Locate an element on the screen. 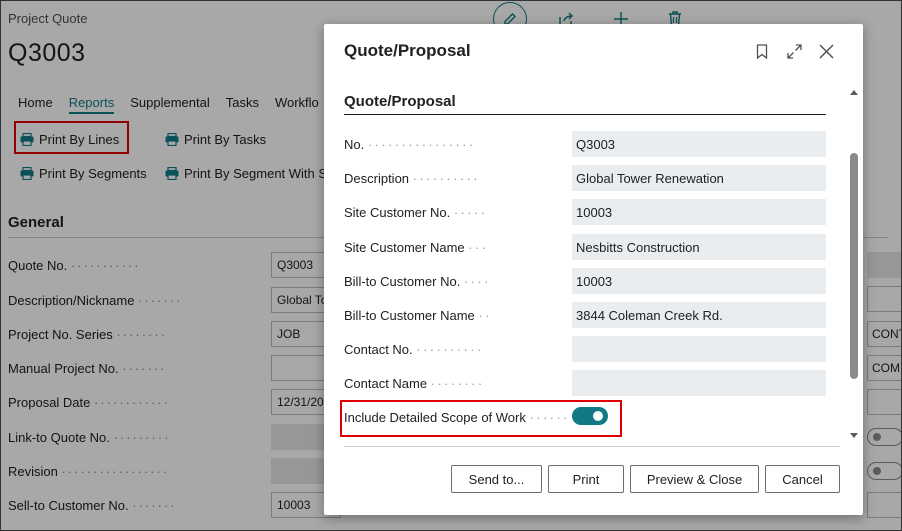 This screenshot has height=531, width=902. scrollbar-thumb is located at coordinates (854, 266).